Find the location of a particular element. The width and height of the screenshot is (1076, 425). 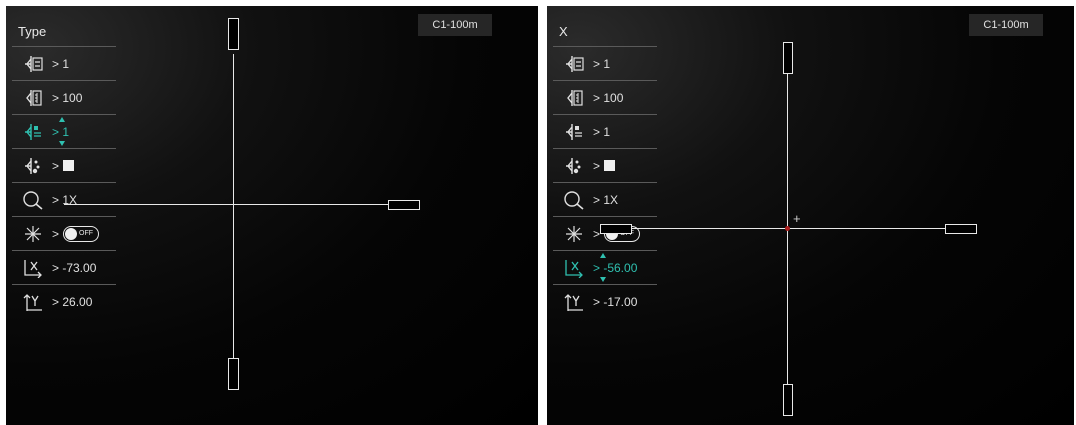

menu-value: > -17.00 is located at coordinates (615, 301).